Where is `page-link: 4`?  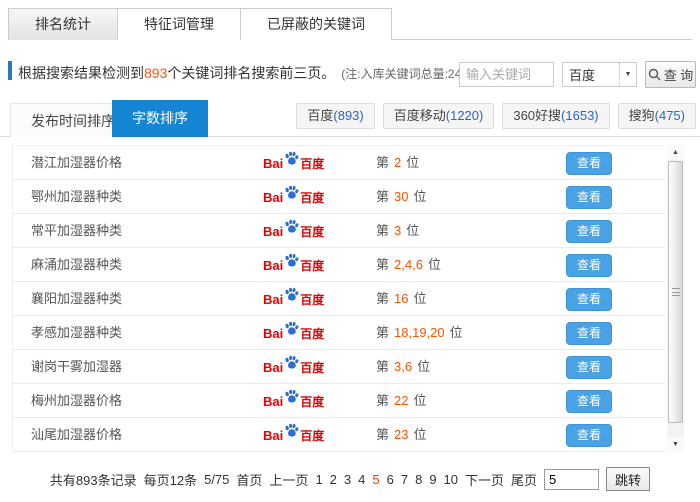 page-link: 4 is located at coordinates (361, 479).